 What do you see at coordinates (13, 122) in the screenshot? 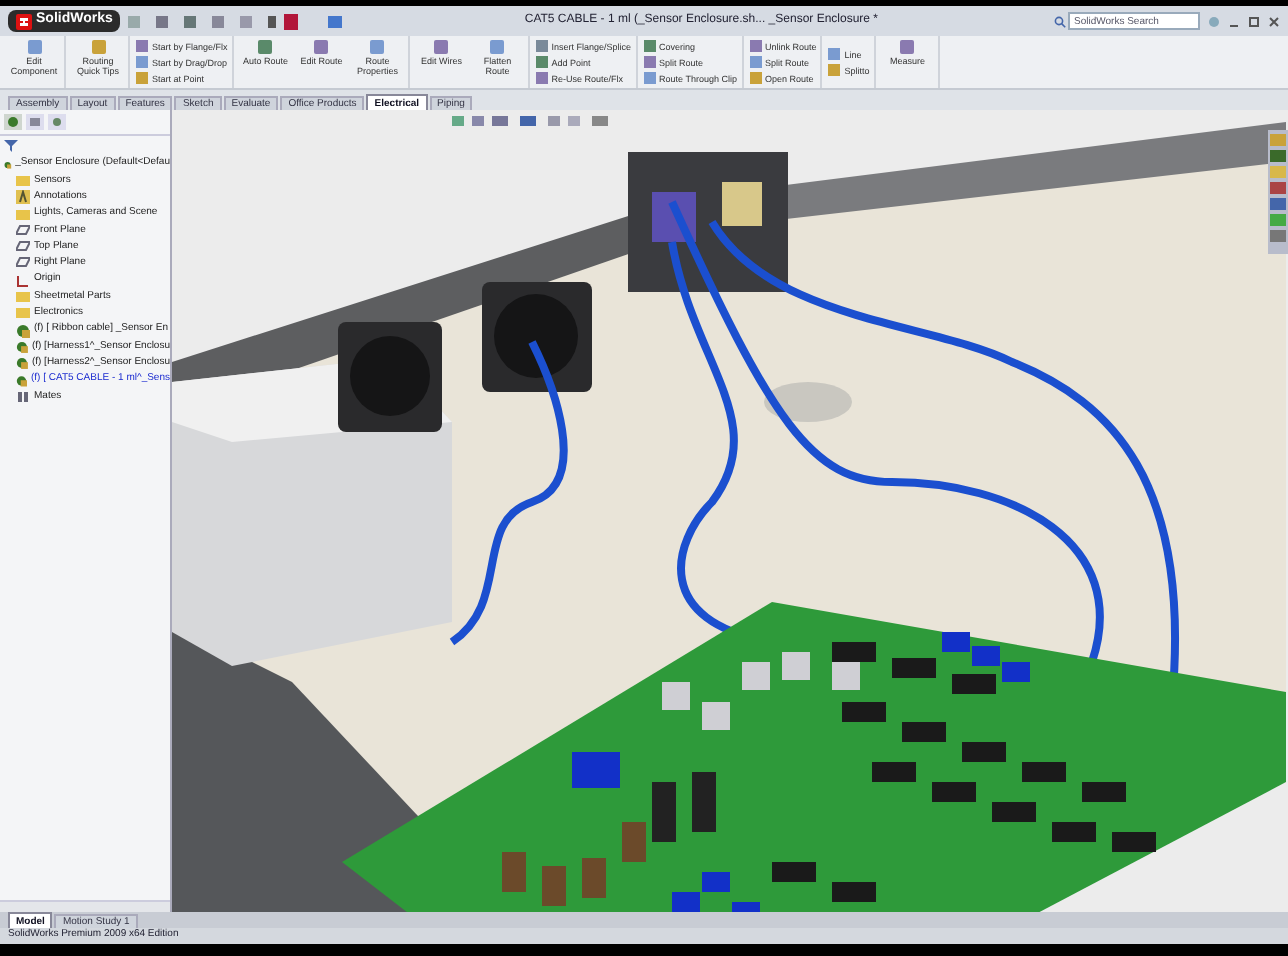
I see `feature-tree-tab-icon` at bounding box center [13, 122].